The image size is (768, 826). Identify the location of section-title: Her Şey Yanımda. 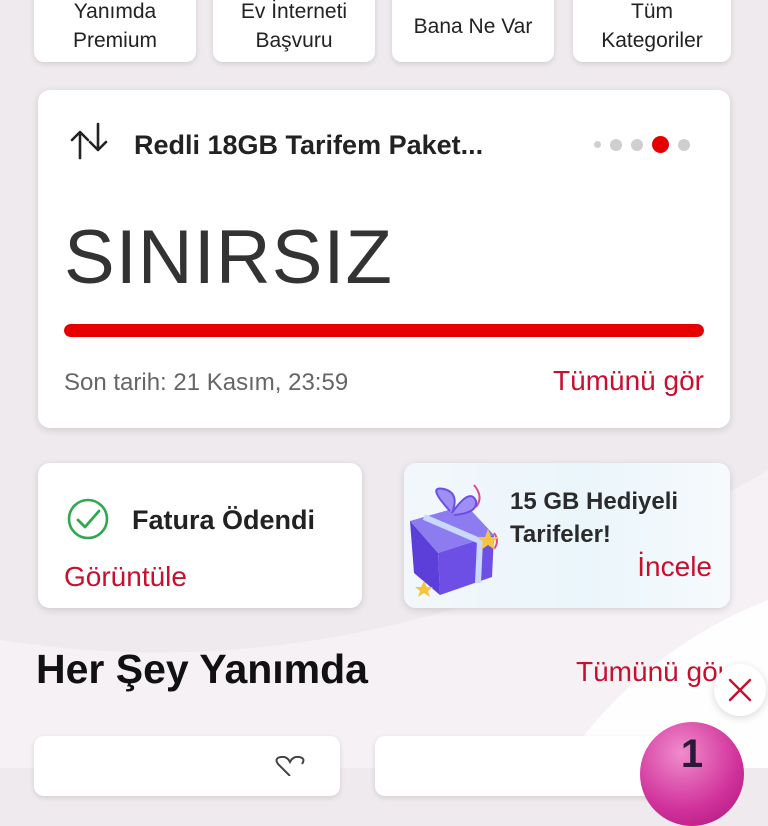
(202, 669).